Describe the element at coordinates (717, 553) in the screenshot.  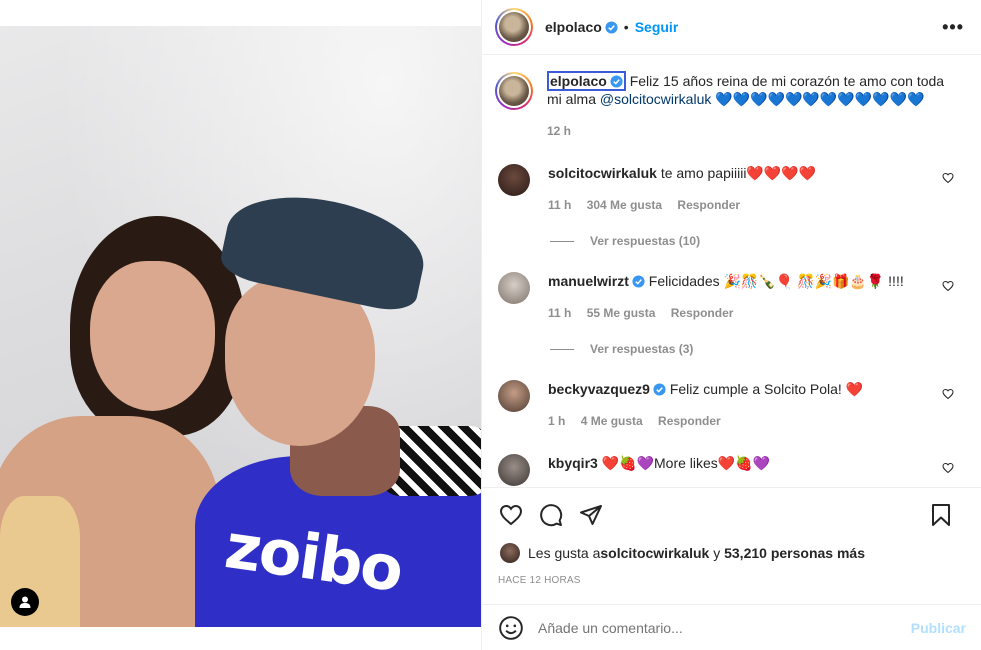
I see `likes-mid: y` at that location.